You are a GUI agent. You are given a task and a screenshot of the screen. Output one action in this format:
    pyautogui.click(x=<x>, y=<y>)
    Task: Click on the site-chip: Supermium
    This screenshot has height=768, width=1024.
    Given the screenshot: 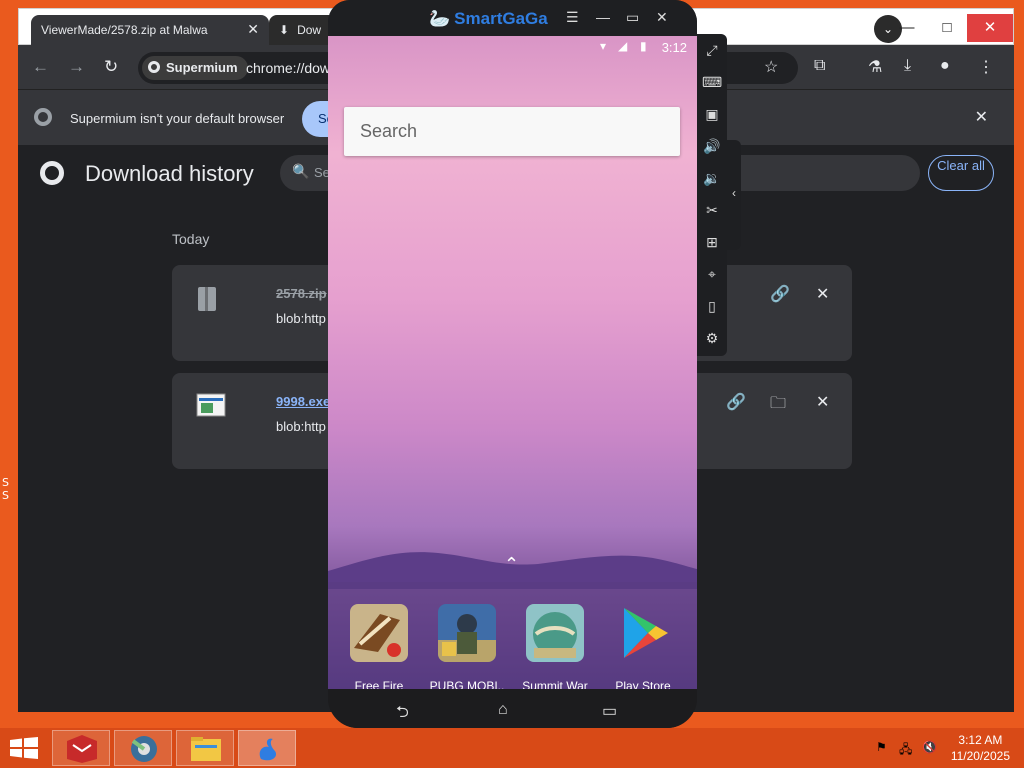 What is the action you would take?
    pyautogui.click(x=195, y=68)
    